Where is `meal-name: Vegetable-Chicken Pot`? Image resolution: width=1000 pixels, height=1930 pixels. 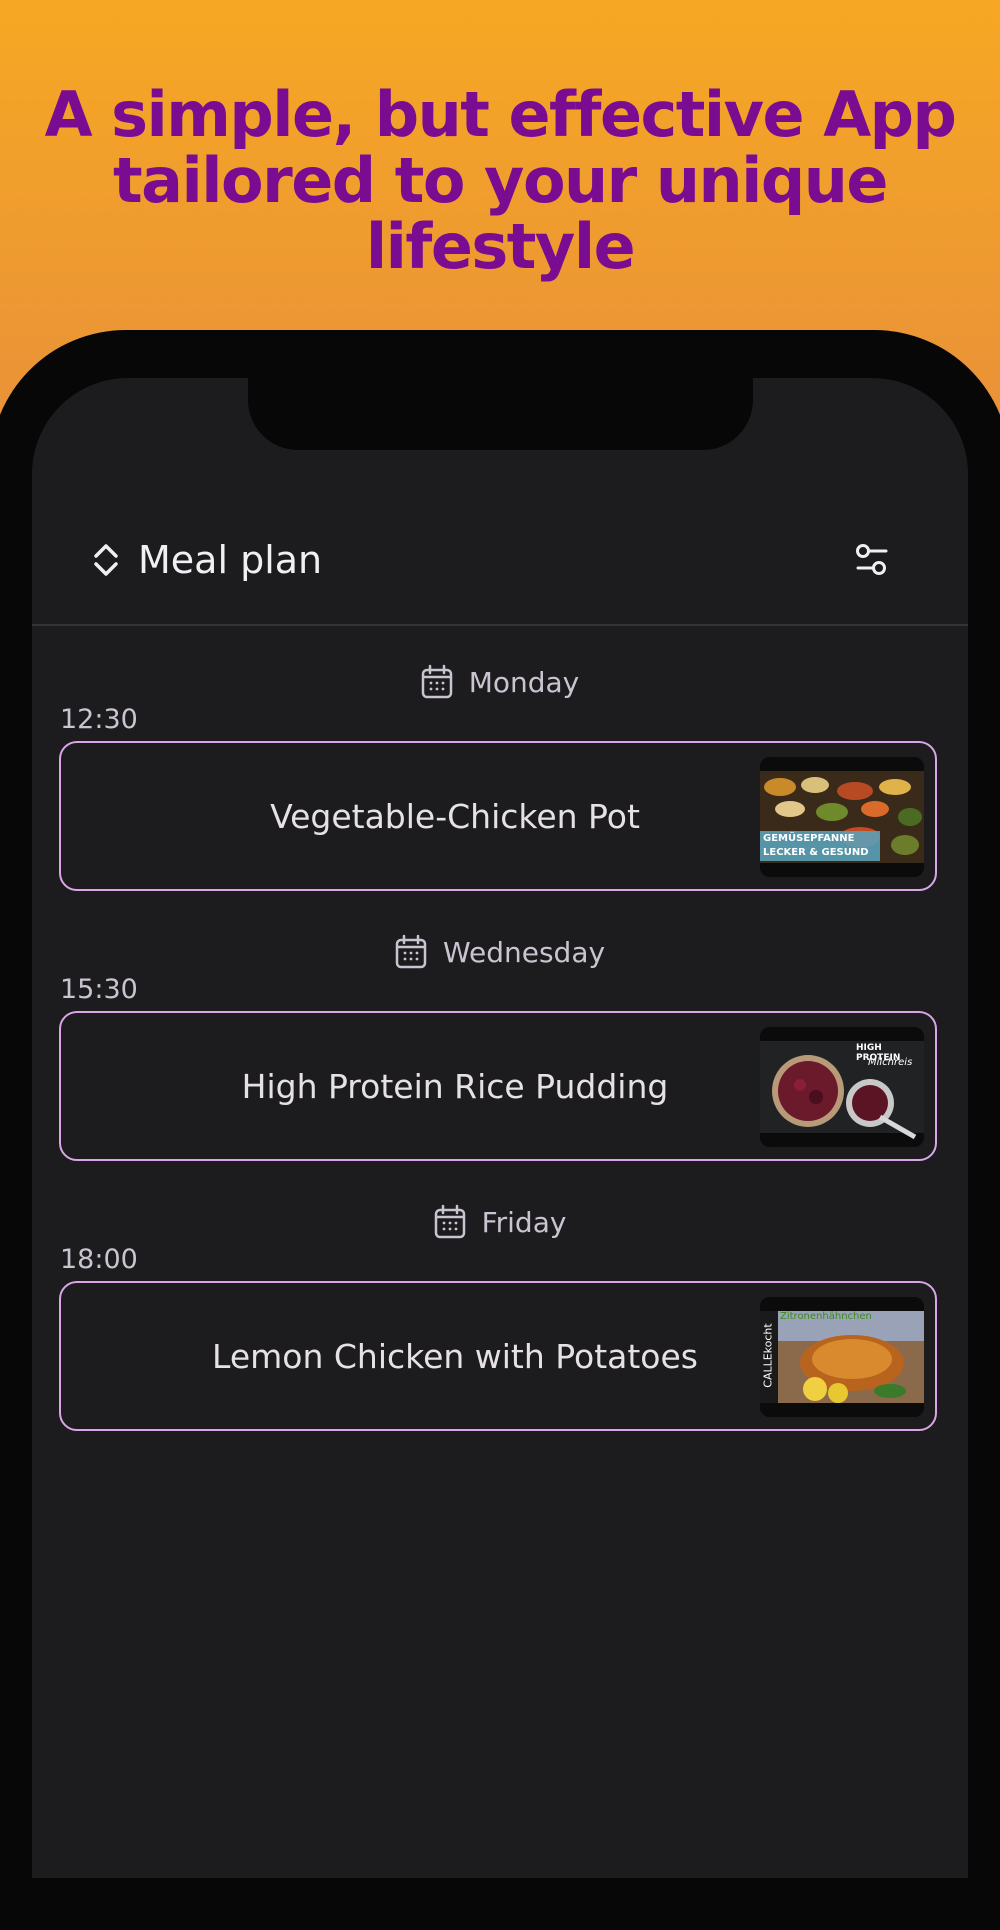
meal-name: Vegetable-Chicken Pot is located at coordinates (455, 816).